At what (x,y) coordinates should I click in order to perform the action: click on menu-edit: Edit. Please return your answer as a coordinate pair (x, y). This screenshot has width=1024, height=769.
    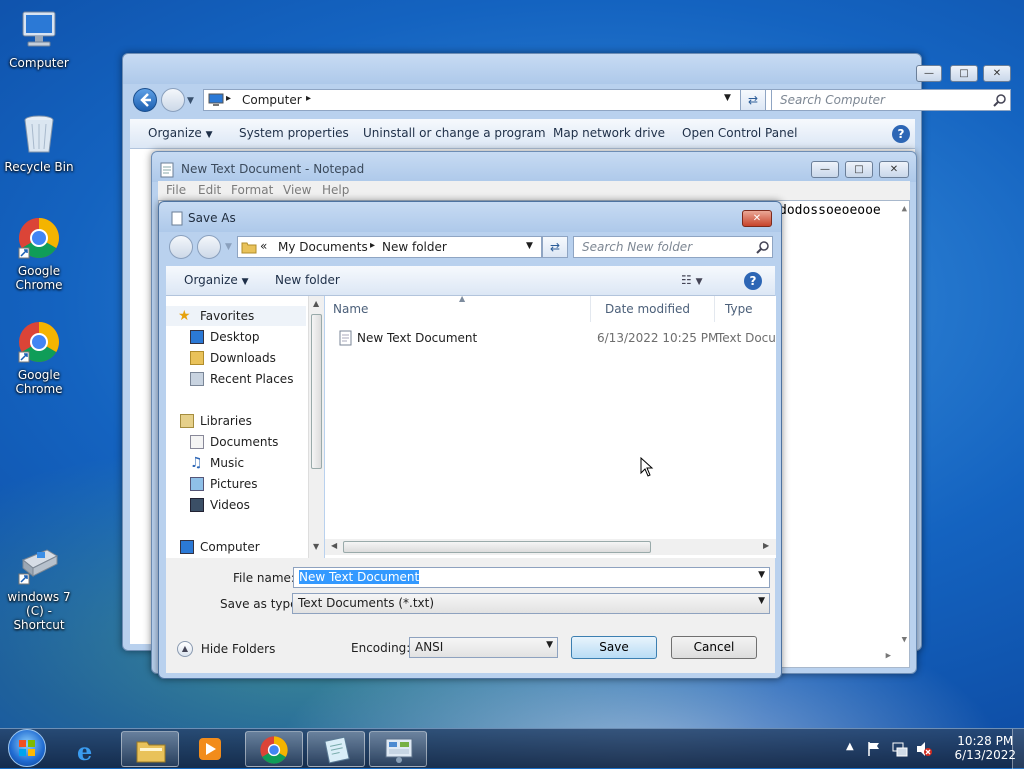
    Looking at the image, I should click on (209, 190).